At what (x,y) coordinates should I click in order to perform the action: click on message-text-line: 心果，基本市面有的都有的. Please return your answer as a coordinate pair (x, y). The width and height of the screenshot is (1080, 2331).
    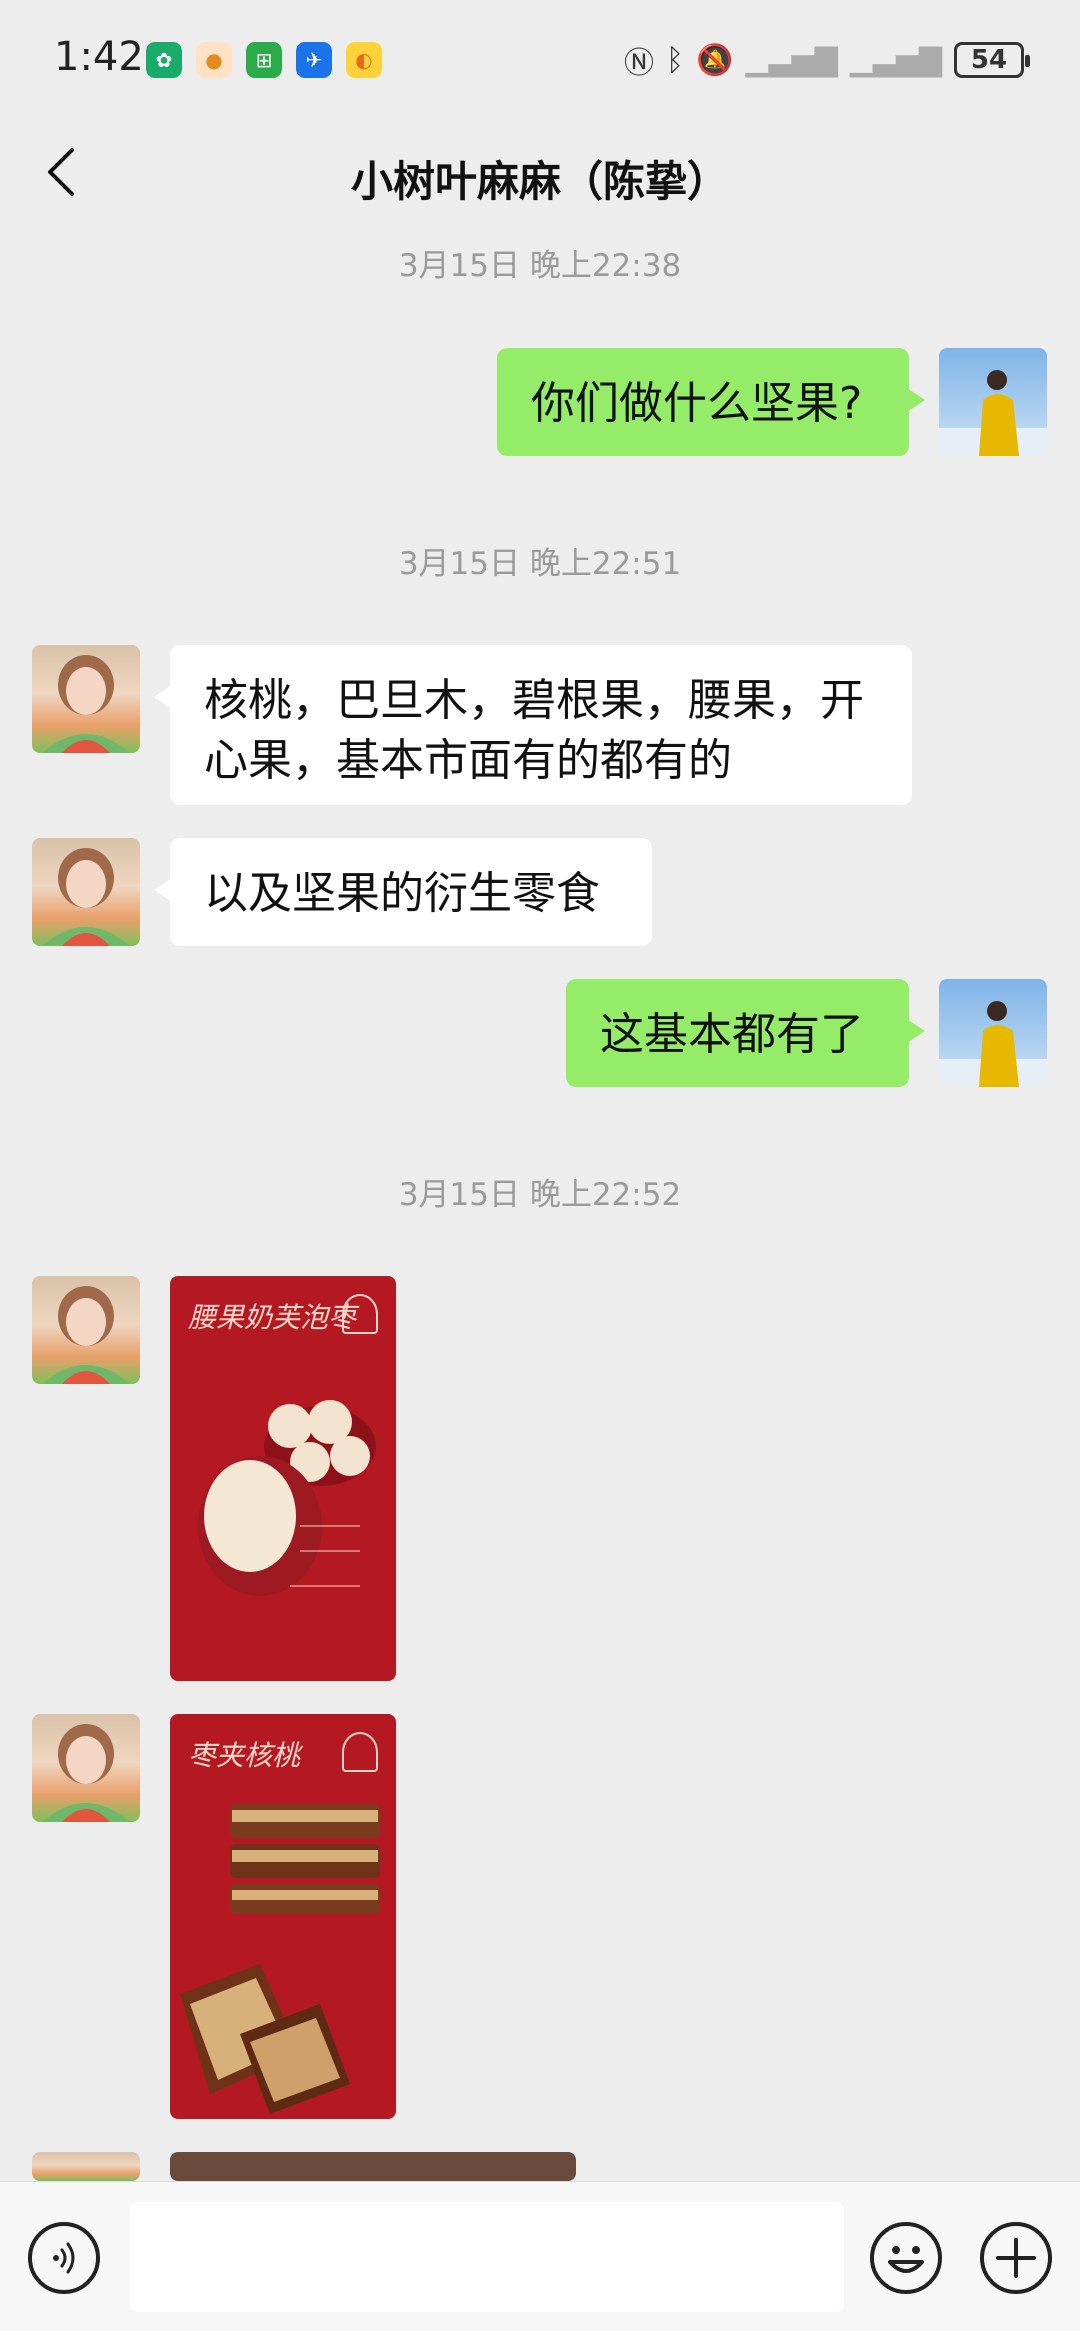
    Looking at the image, I should click on (468, 760).